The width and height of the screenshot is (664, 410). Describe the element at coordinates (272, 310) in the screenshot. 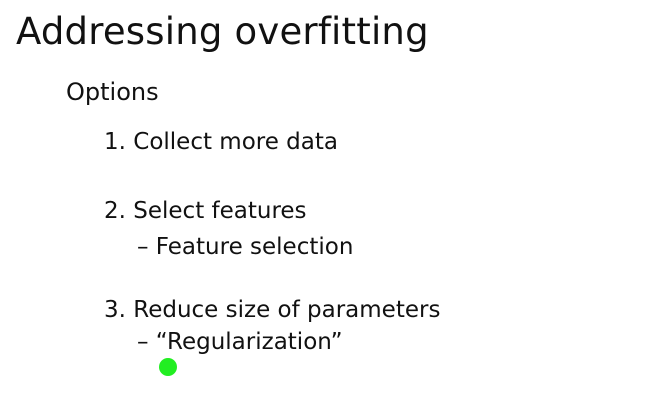

I see `list-item-reduce-parameters: 3. Reduce size of parameters` at that location.